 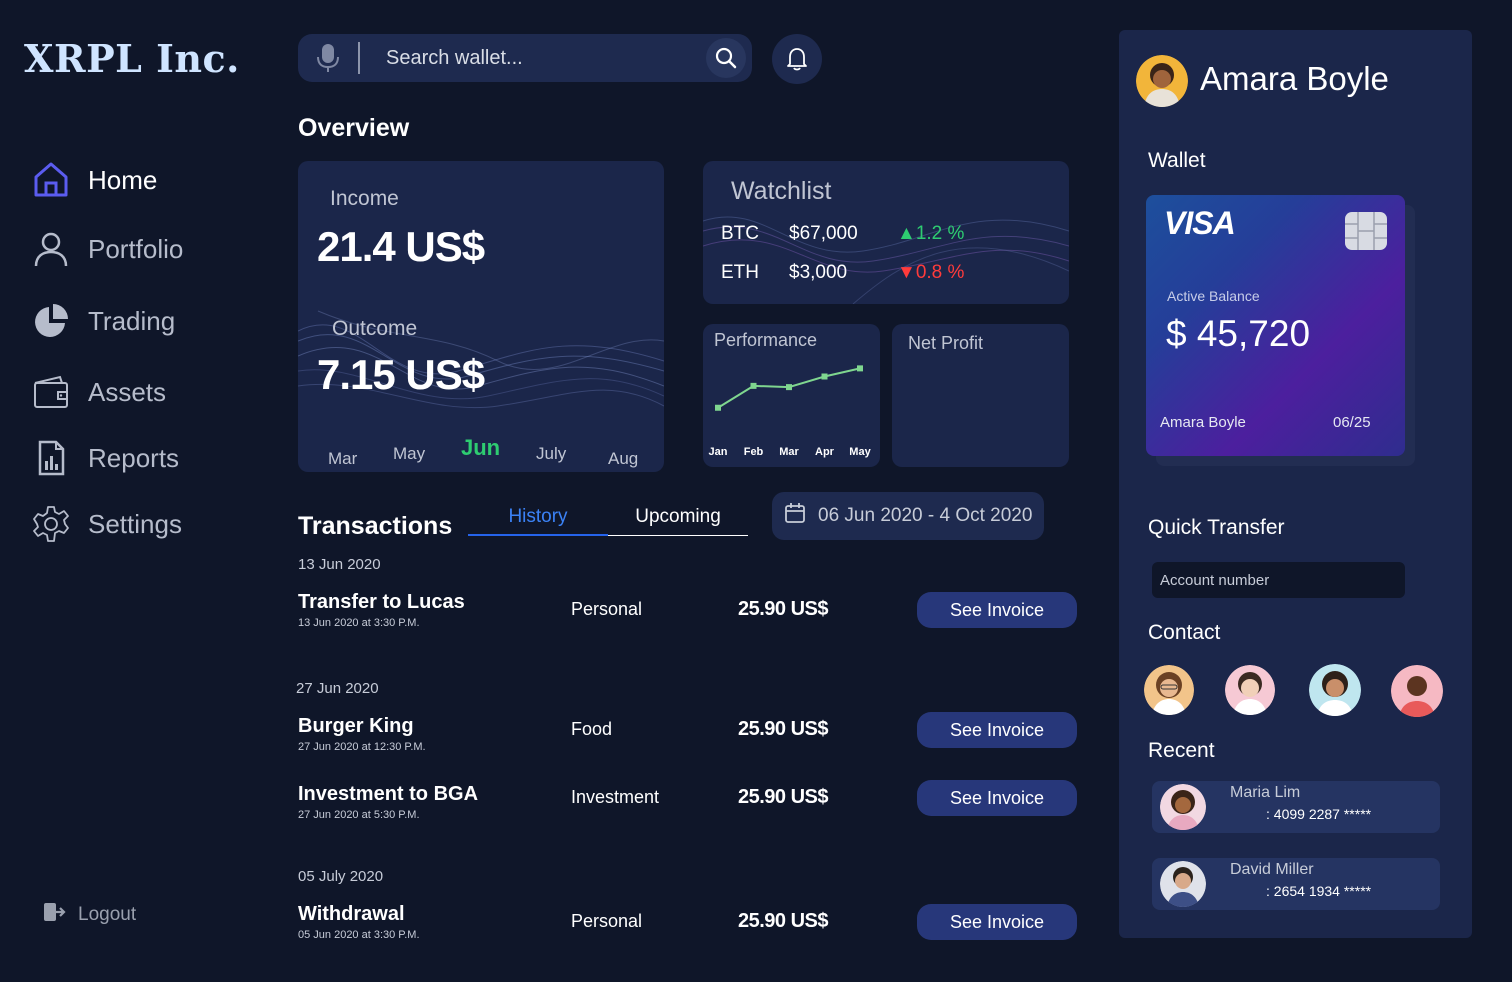 I want to click on wallet-label: Wallet, so click(x=1177, y=160).